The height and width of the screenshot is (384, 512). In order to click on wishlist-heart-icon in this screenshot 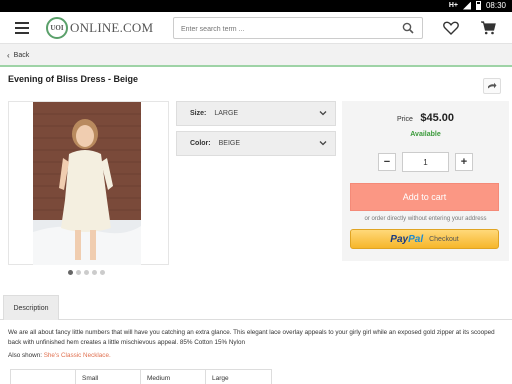, I will do `click(451, 28)`.